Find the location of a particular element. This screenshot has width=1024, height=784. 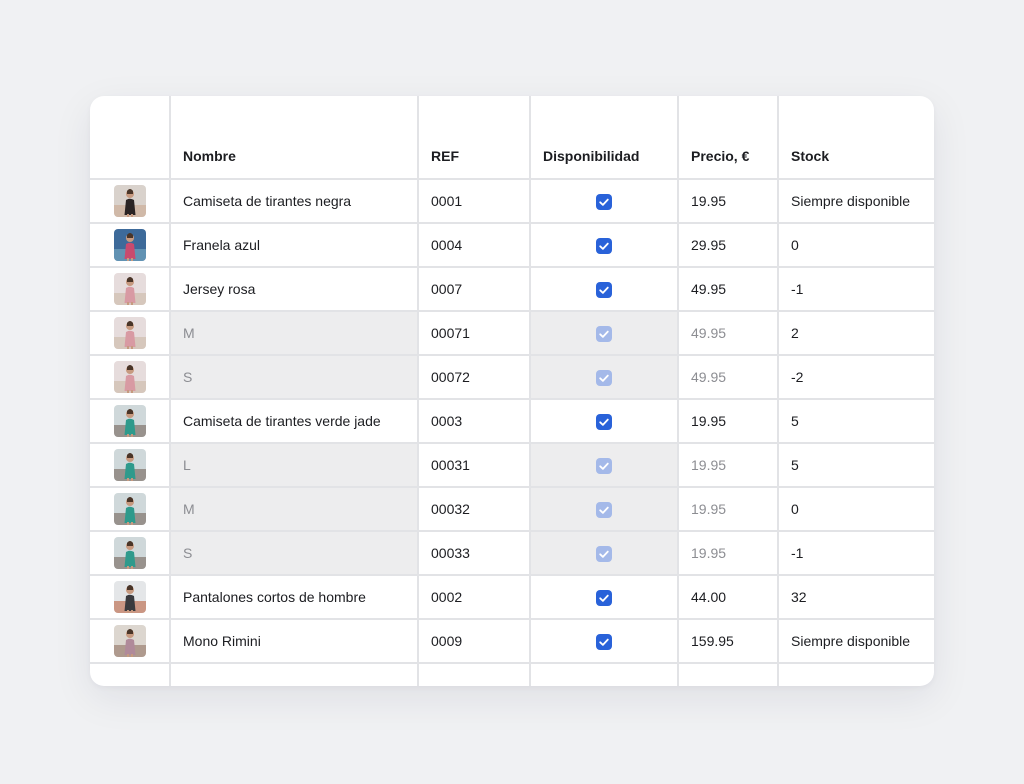

name-cell: L is located at coordinates (294, 465).